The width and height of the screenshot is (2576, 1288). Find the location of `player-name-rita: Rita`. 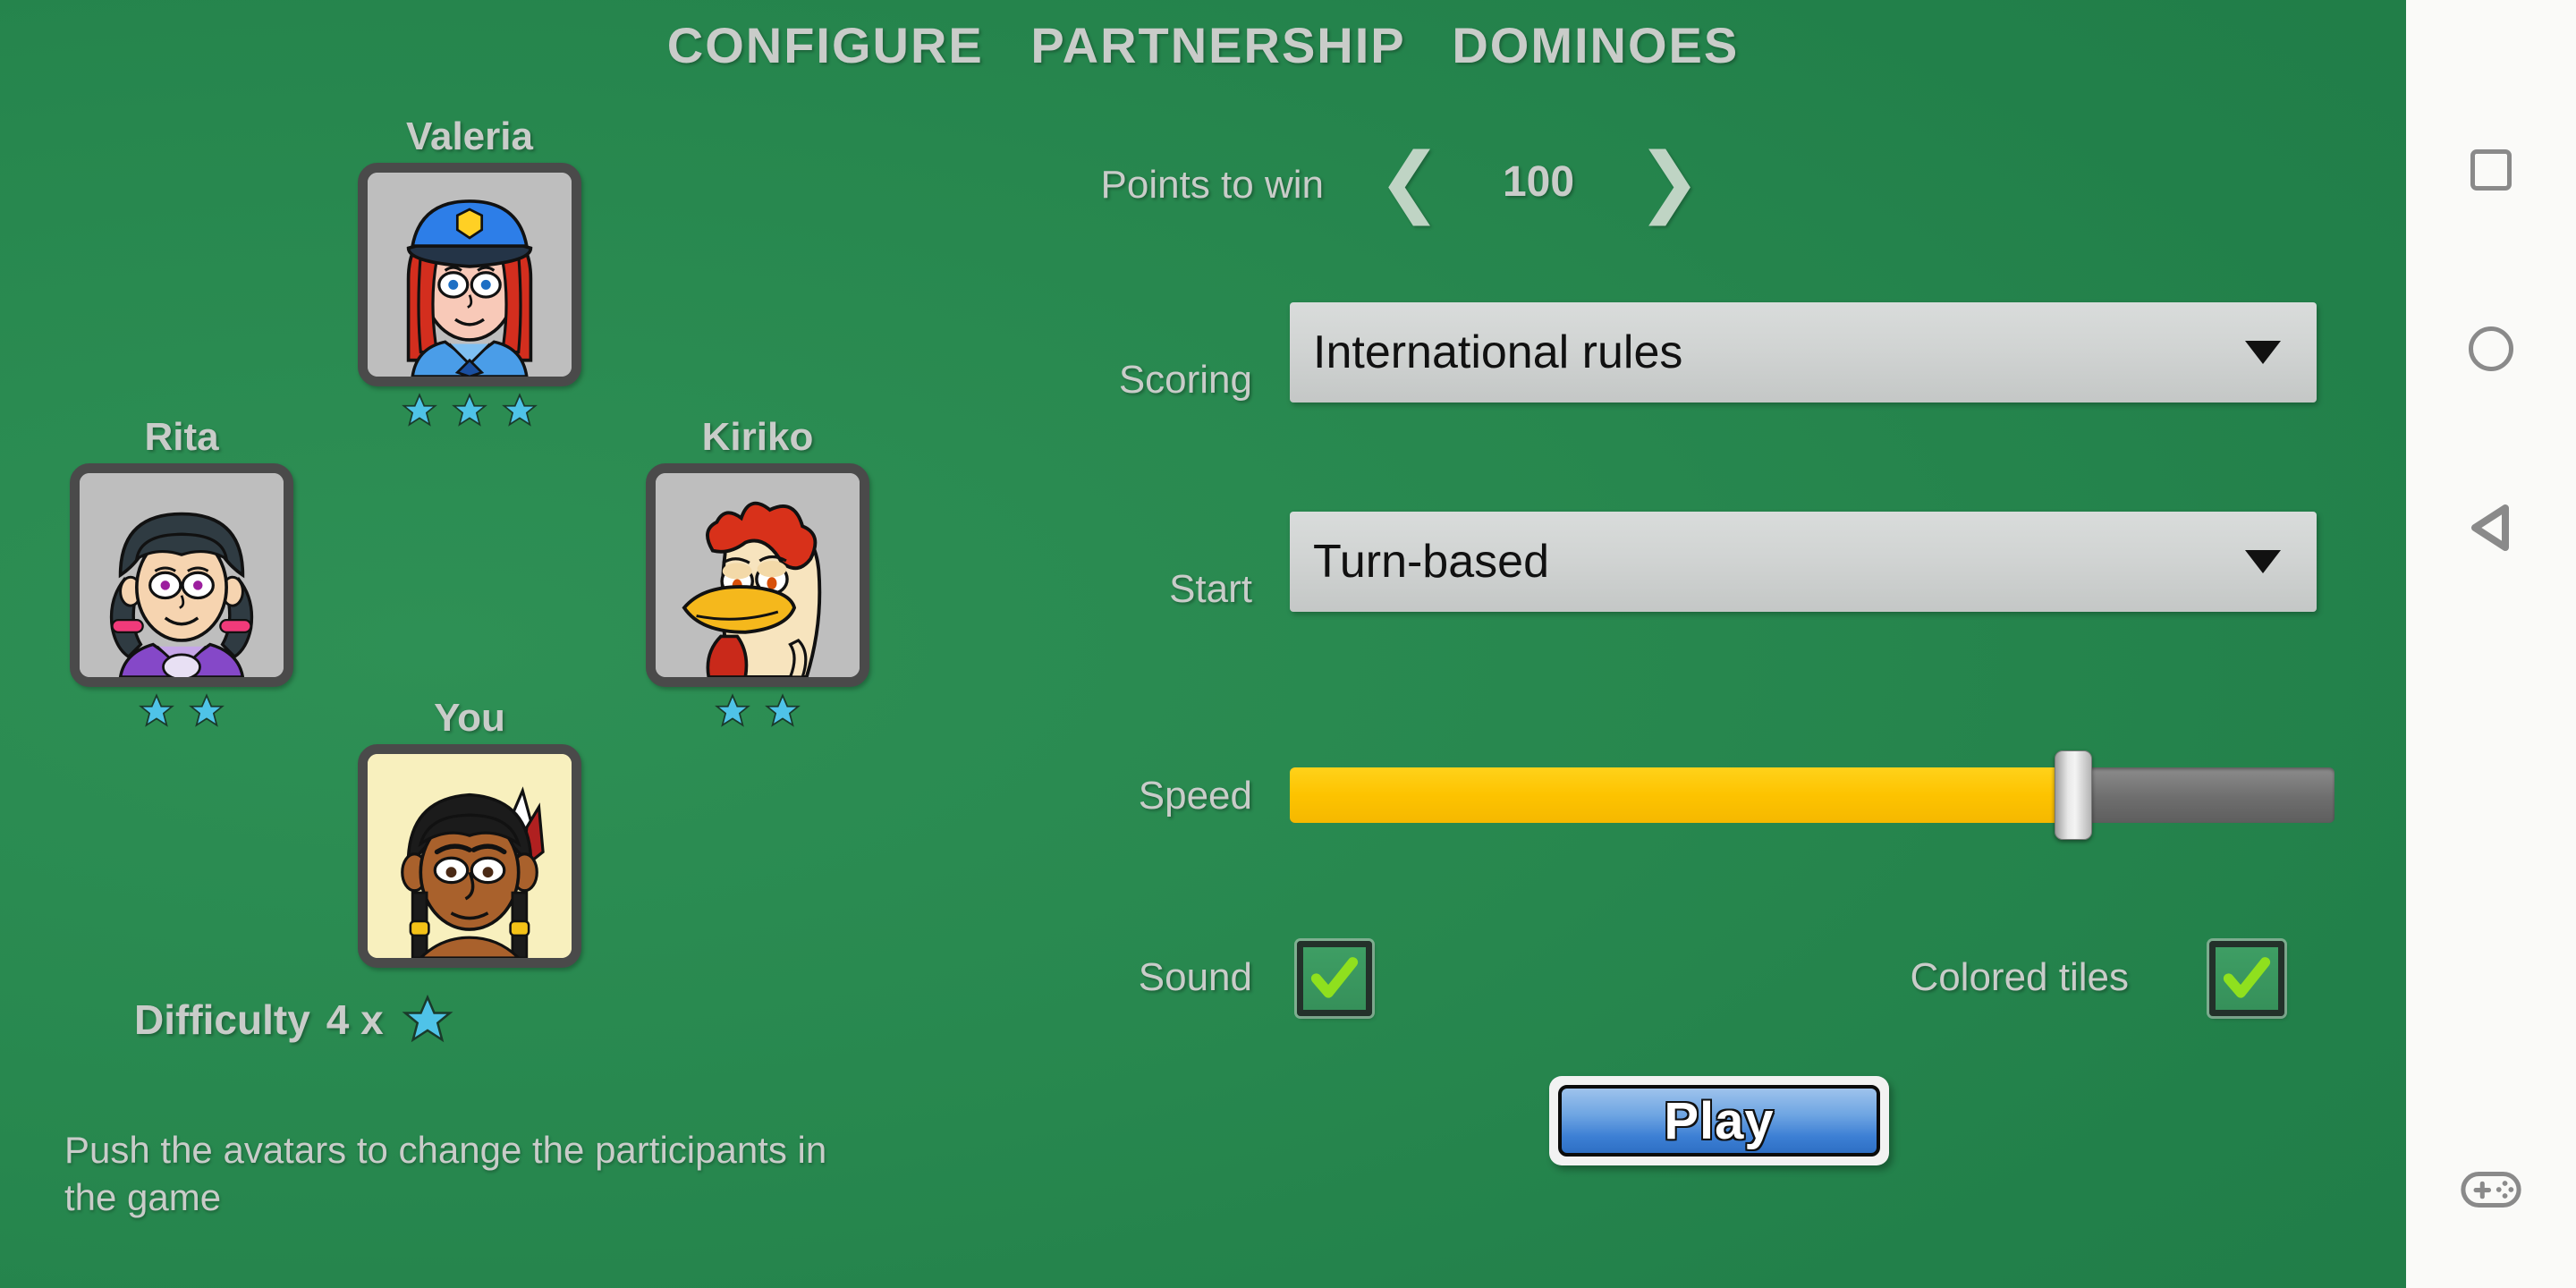

player-name-rita: Rita is located at coordinates (181, 437).